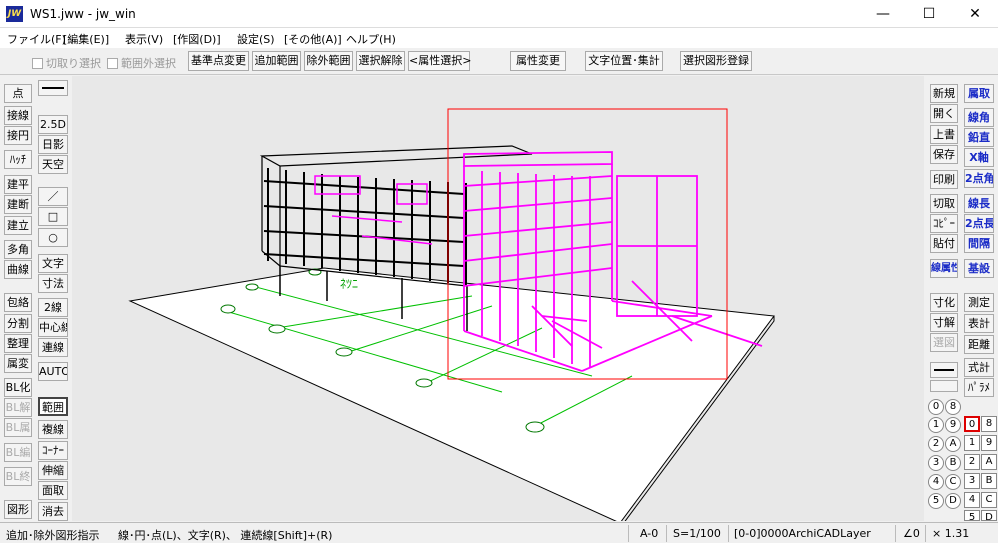 The height and width of the screenshot is (543, 998). What do you see at coordinates (53, 406) in the screenshot?
I see `tool-range: 範囲` at bounding box center [53, 406].